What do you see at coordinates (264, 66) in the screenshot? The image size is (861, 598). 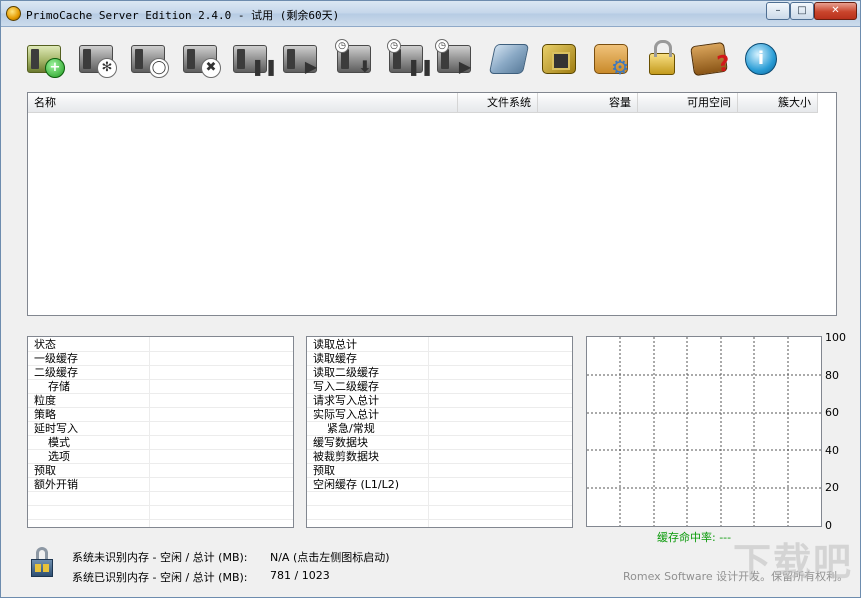 I see `drive-pause-icon: ❚❚` at bounding box center [264, 66].